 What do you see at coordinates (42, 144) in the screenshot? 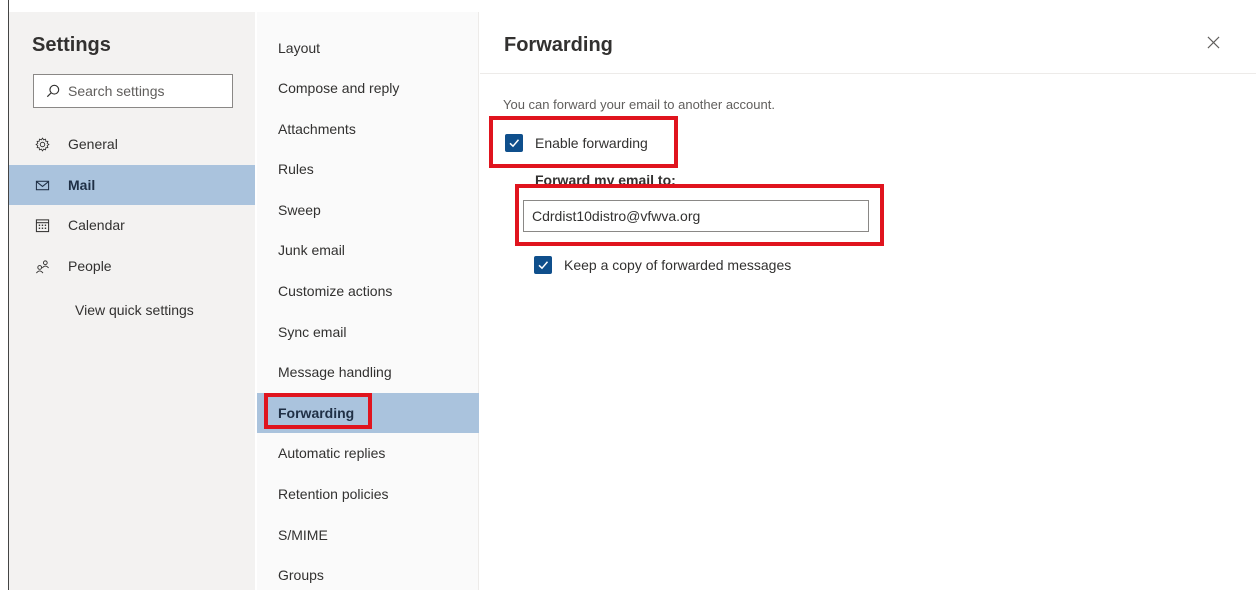
I see `gear-icon` at bounding box center [42, 144].